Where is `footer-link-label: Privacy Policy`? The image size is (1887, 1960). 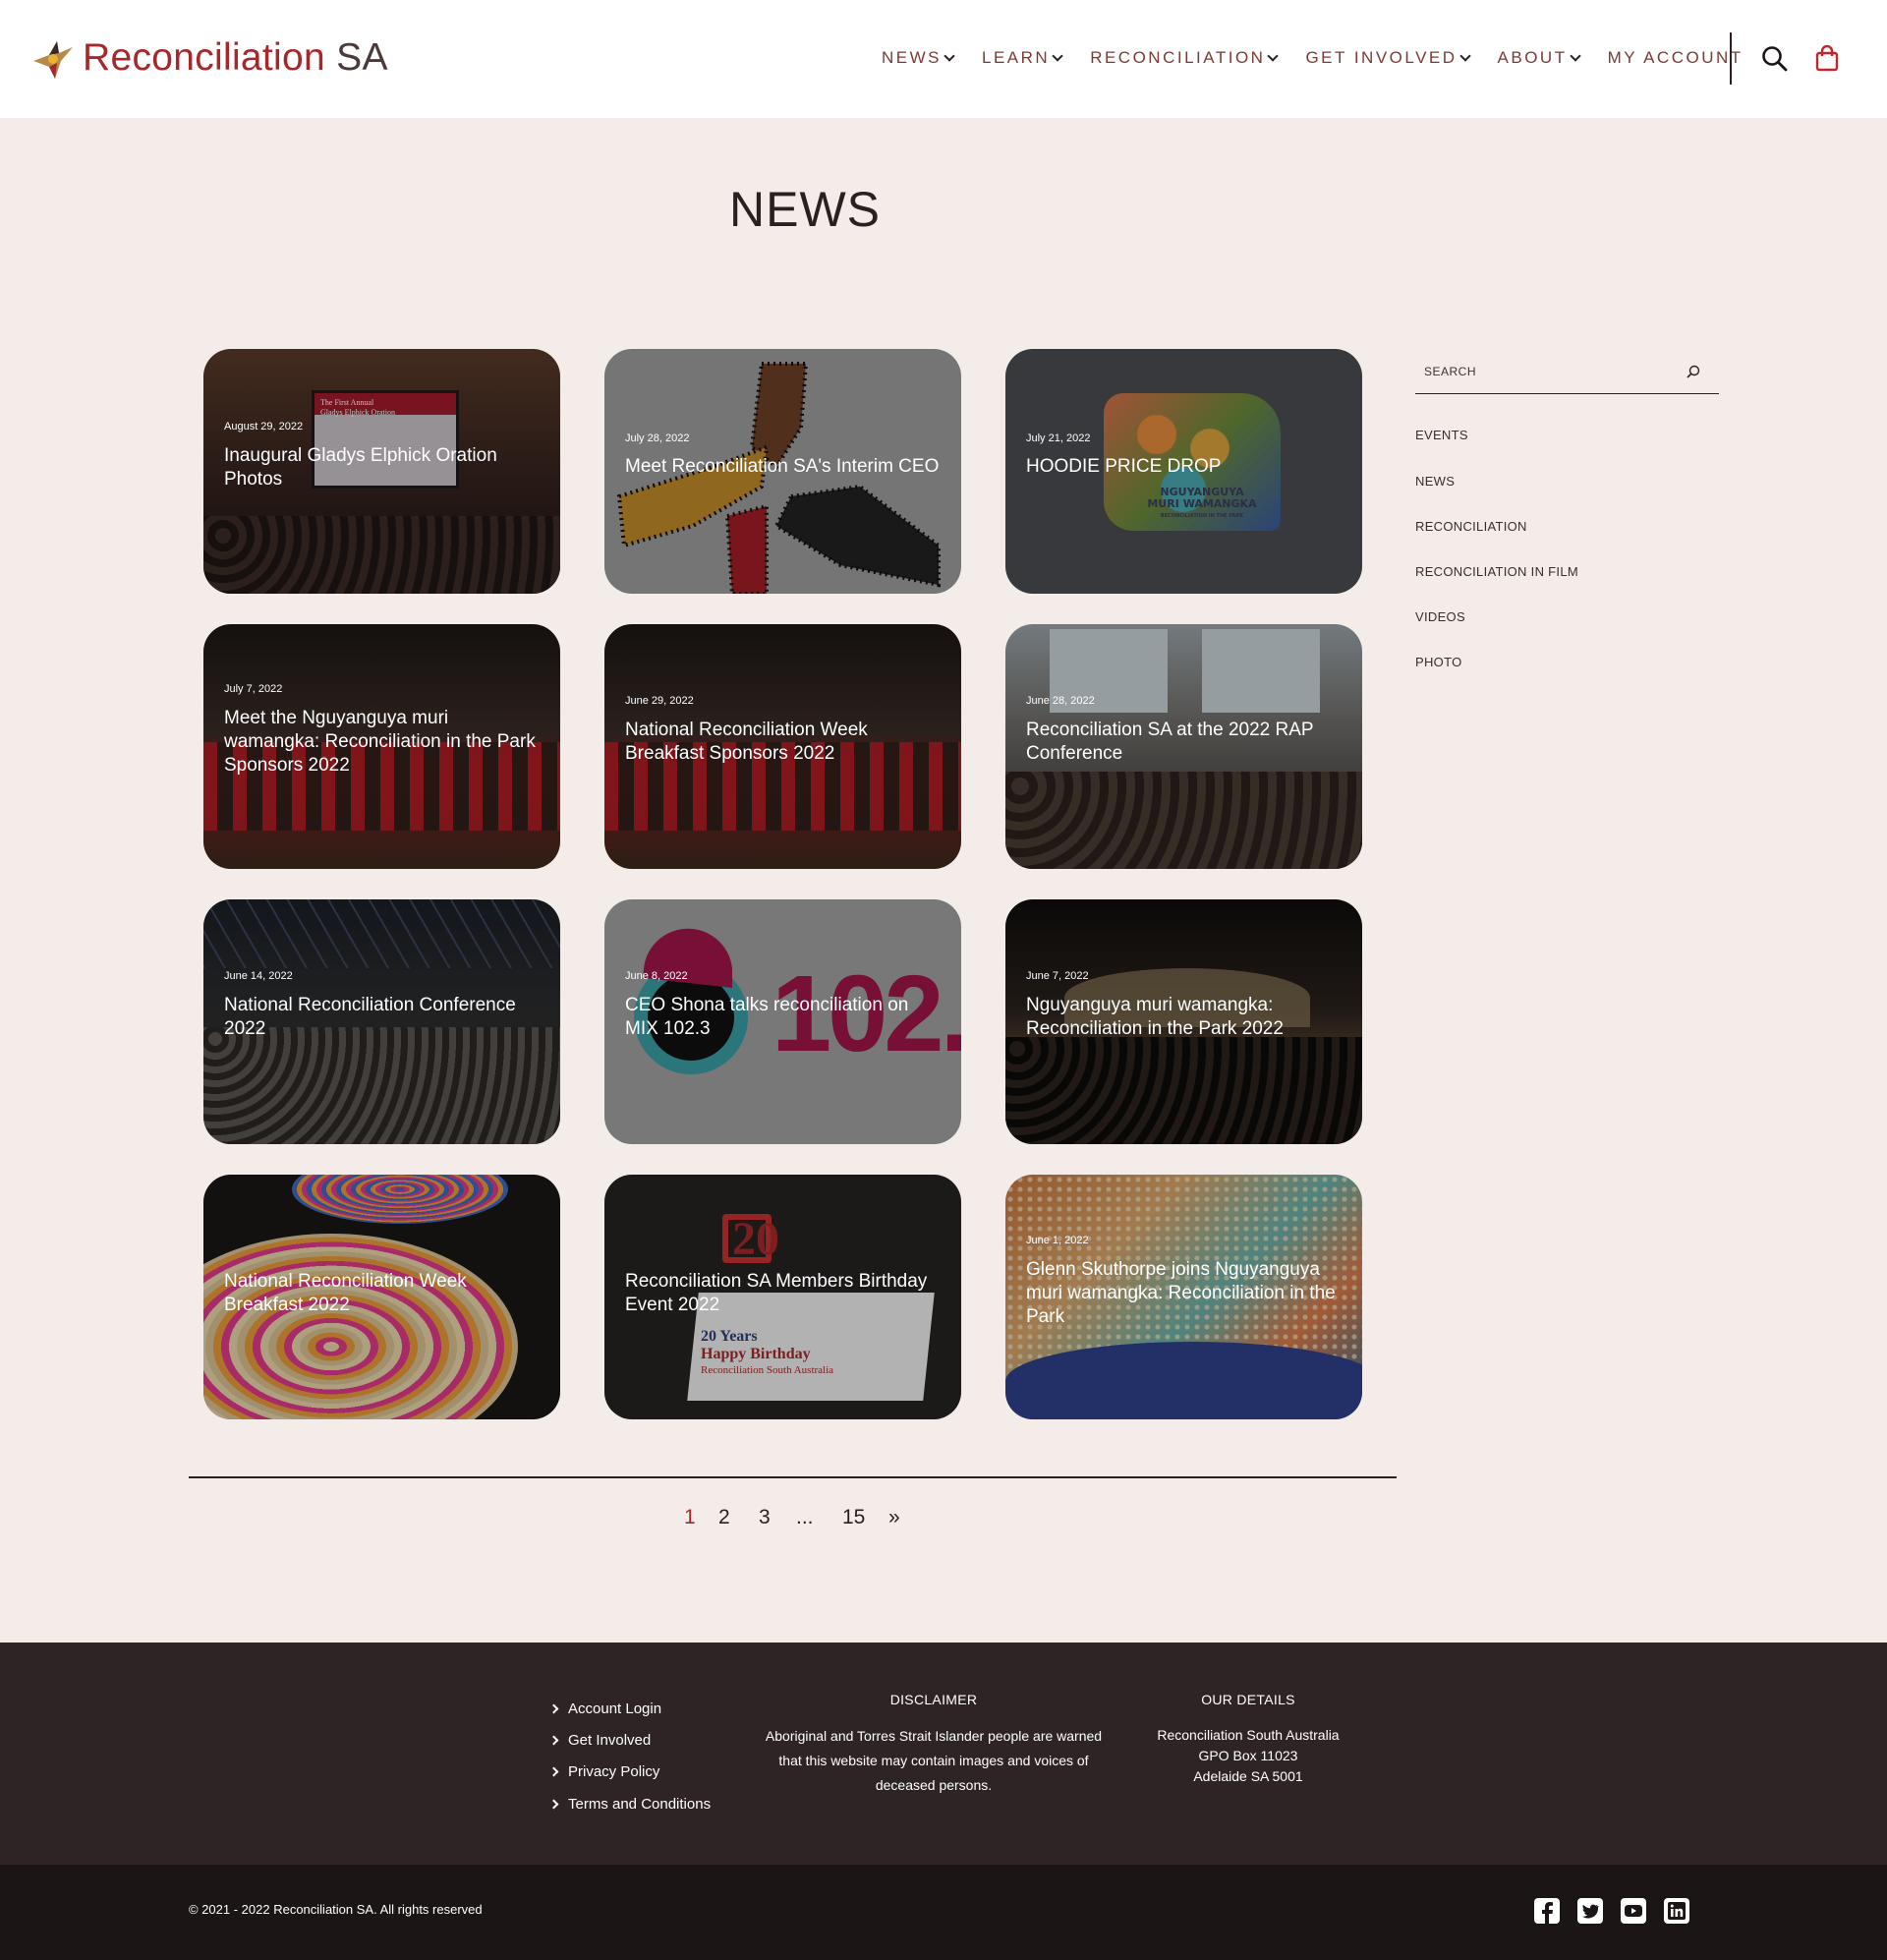 footer-link-label: Privacy Policy is located at coordinates (614, 1772).